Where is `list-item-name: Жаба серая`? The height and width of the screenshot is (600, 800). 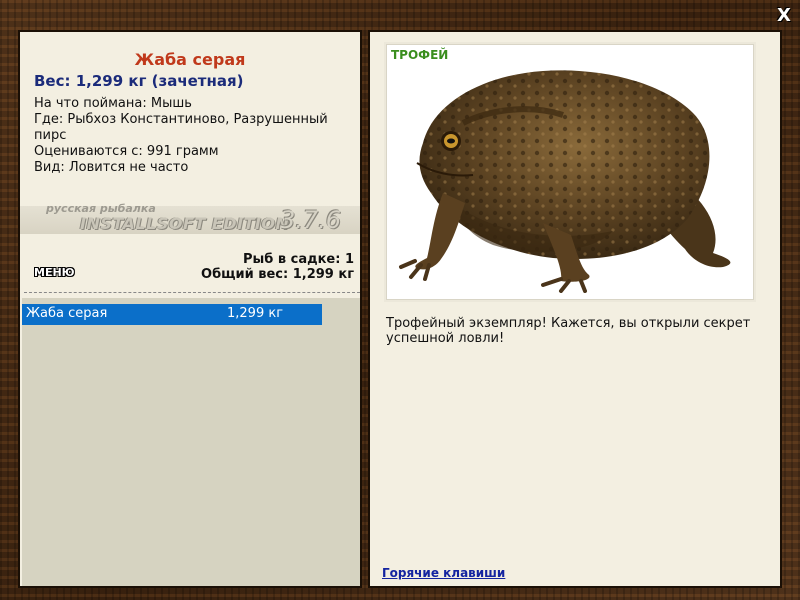
list-item-name: Жаба серая is located at coordinates (67, 313).